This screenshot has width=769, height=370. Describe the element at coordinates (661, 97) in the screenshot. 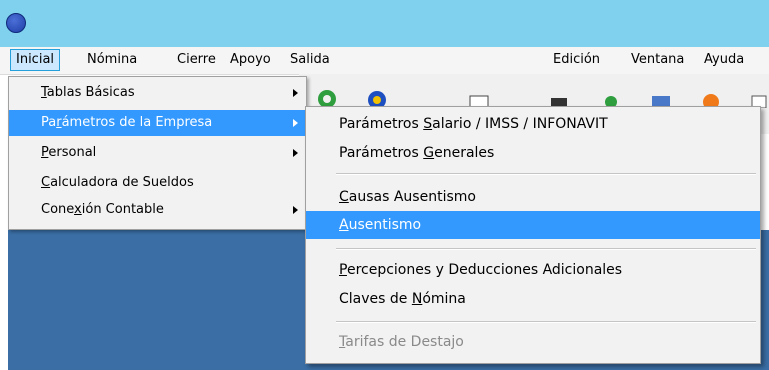

I see `calculator-icon` at that location.